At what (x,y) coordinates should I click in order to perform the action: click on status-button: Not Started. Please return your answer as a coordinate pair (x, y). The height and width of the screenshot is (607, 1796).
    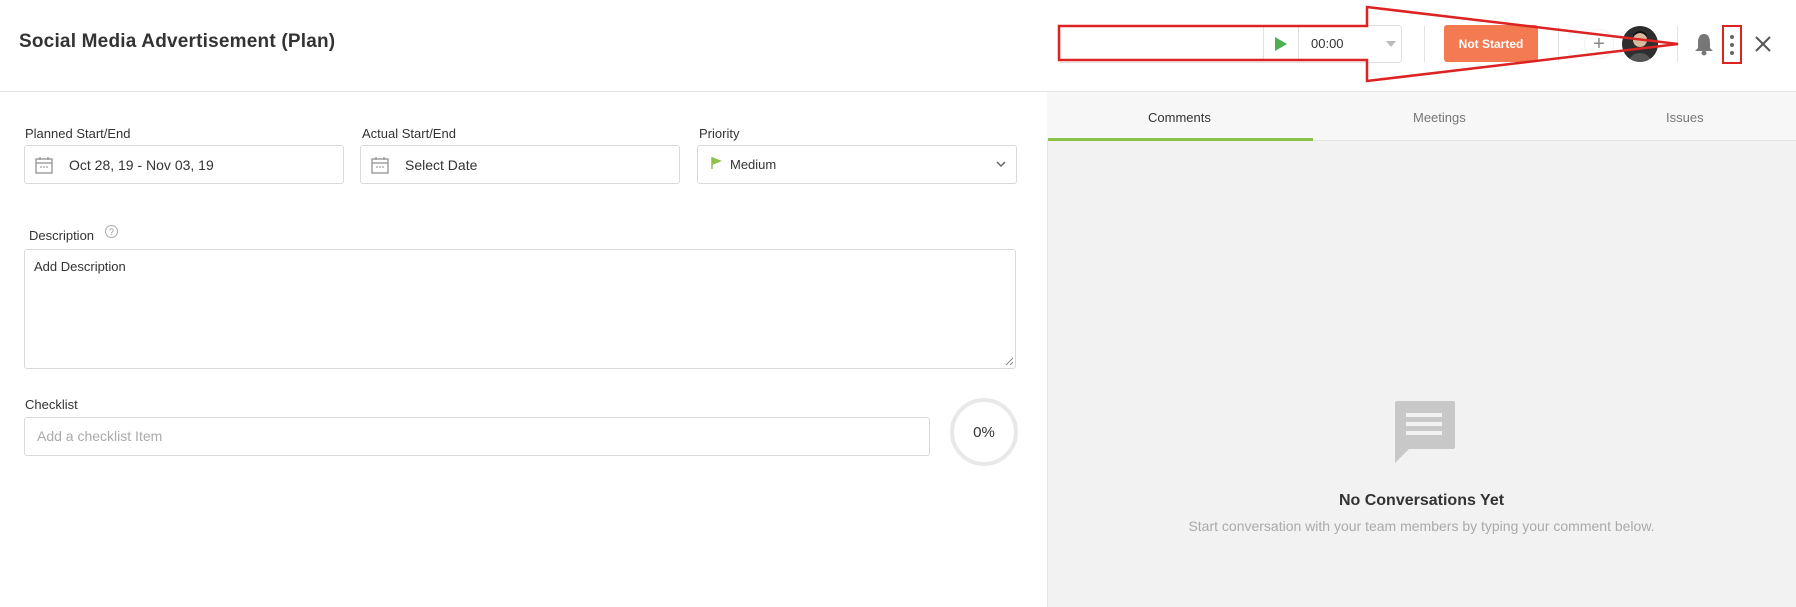
    Looking at the image, I should click on (1491, 43).